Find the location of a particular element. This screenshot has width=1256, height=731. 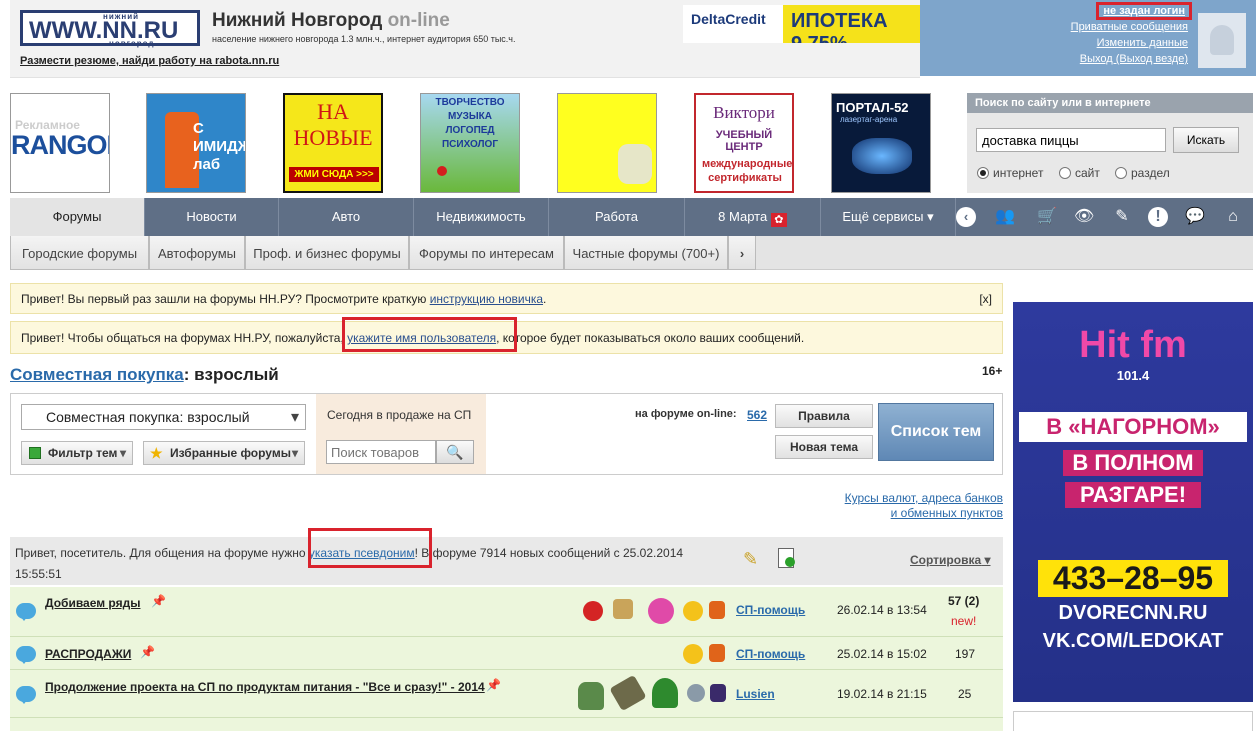

deltacredit-logo: DeltaCredit is located at coordinates (733, 24).